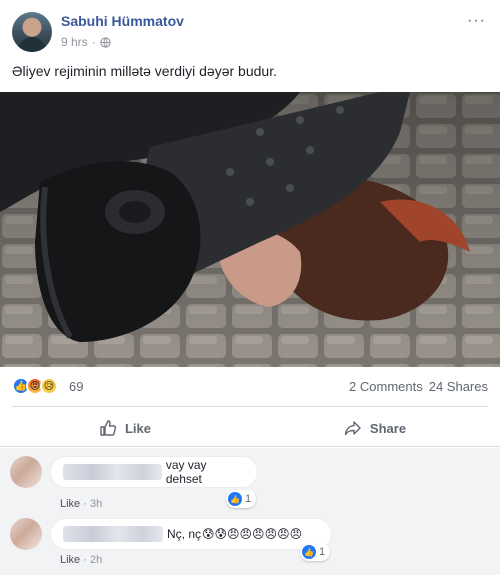 This screenshot has height=575, width=500. Describe the element at coordinates (186, 472) in the screenshot. I see `comment-text: vay vay dehset` at that location.